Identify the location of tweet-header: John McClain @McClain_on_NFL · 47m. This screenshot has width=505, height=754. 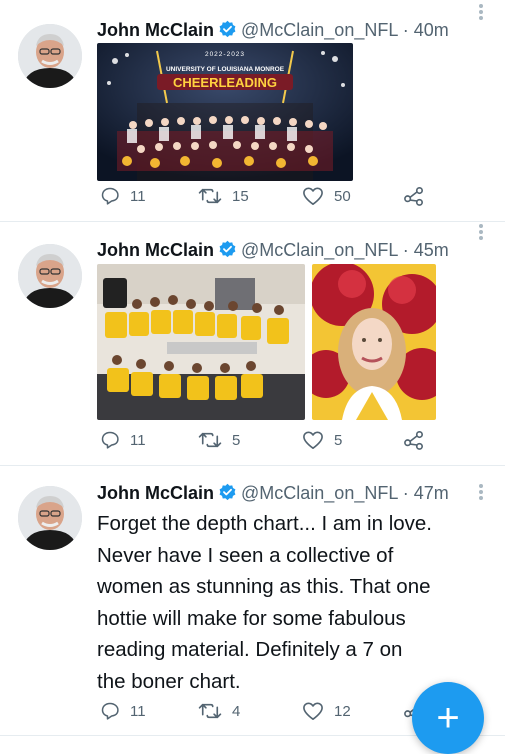
(294, 493).